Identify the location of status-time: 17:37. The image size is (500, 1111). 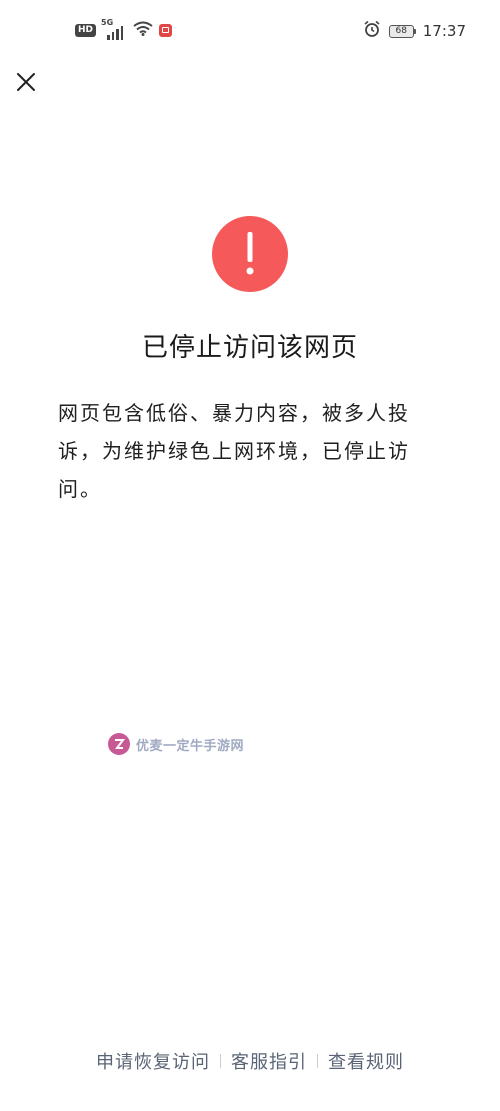
(444, 31).